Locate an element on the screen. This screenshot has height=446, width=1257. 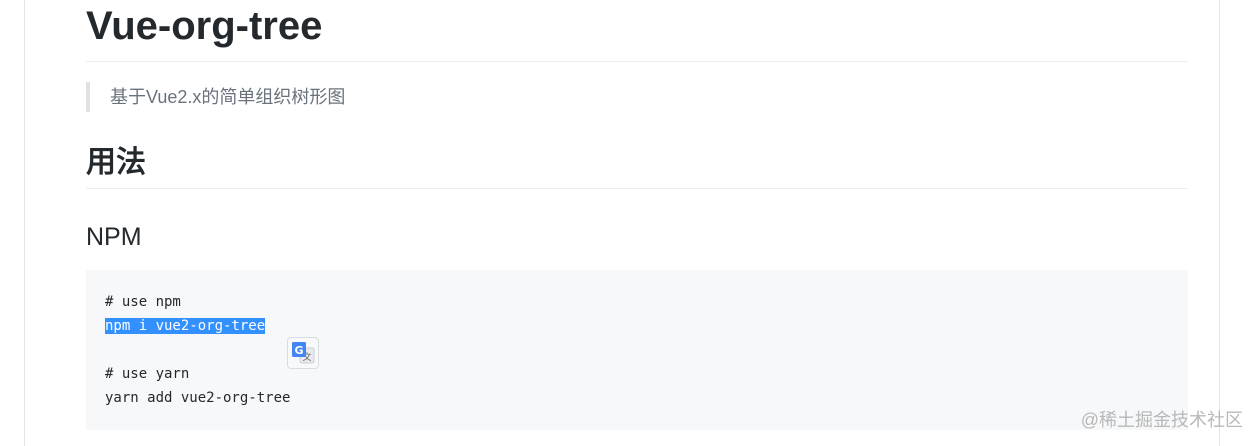
text-selection: npm i vue2-org-tree is located at coordinates (185, 326).